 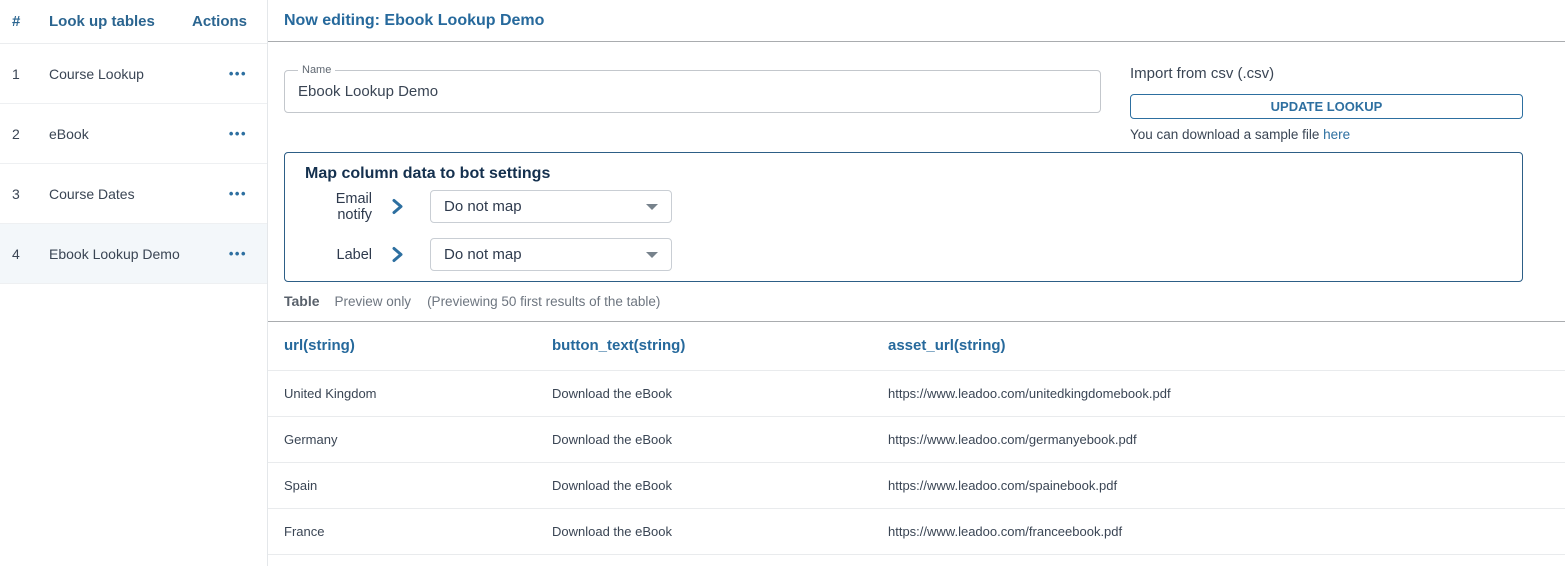 What do you see at coordinates (428, 173) in the screenshot?
I see `map-columns-title: Map column data to bot settings` at bounding box center [428, 173].